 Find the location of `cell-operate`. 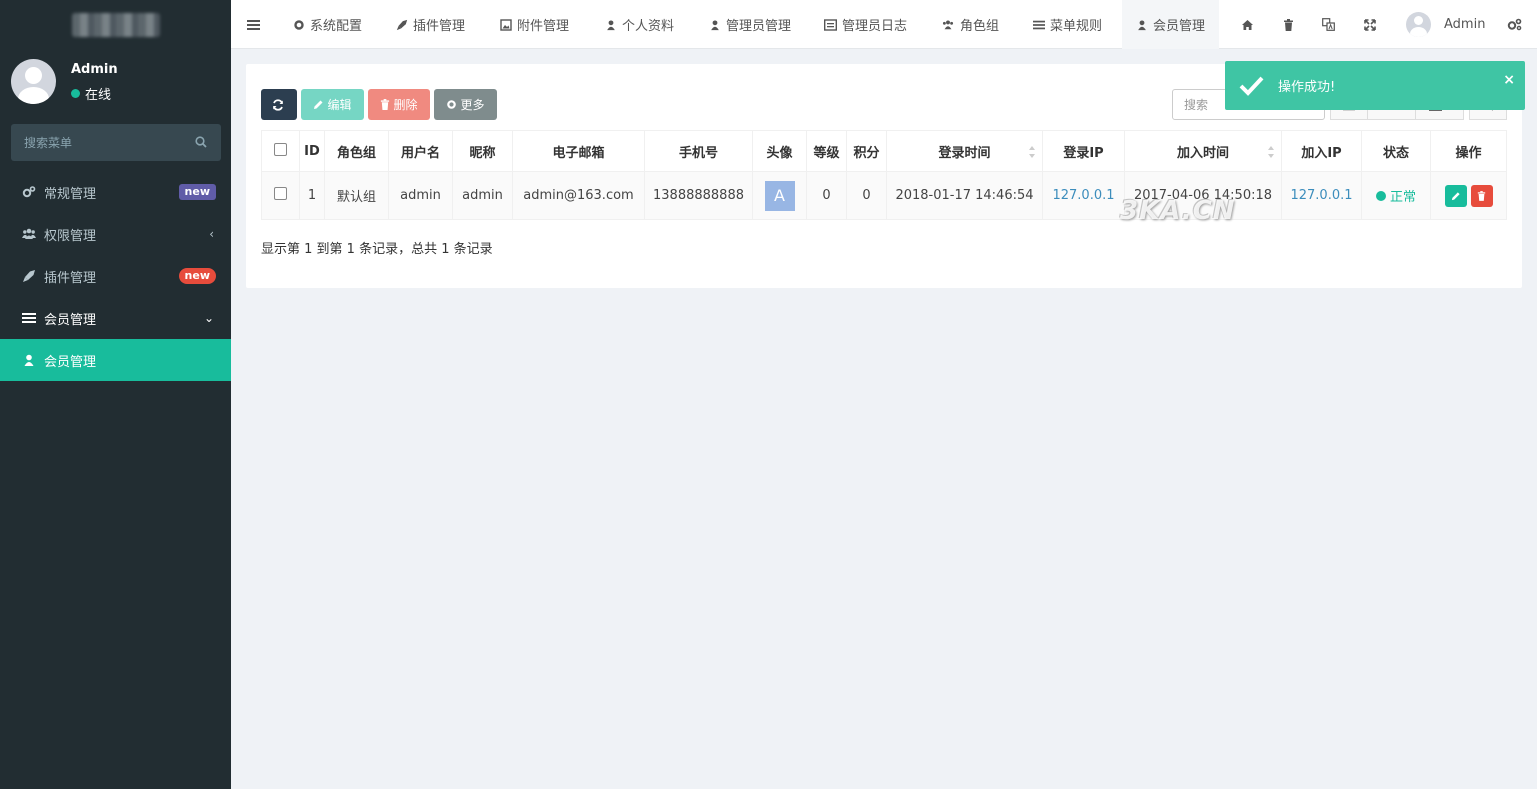

cell-operate is located at coordinates (1468, 195).